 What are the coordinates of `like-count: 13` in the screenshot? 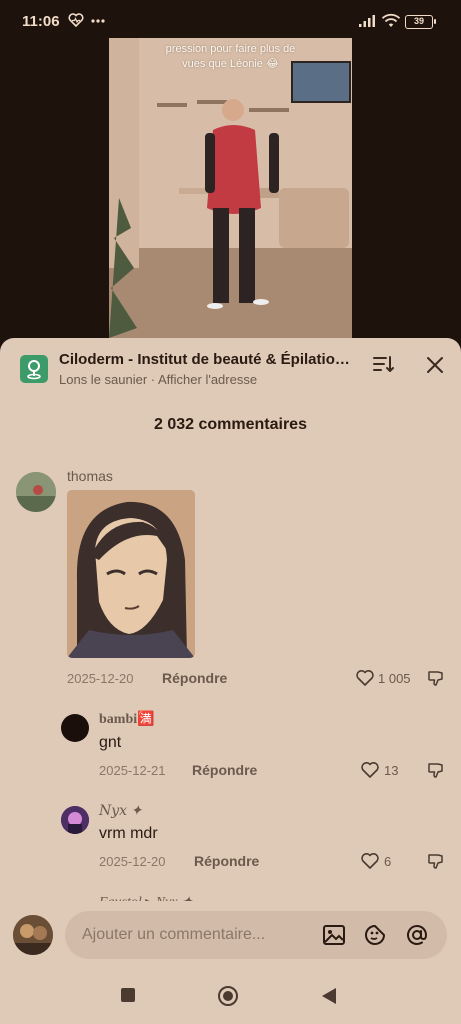 It's located at (391, 770).